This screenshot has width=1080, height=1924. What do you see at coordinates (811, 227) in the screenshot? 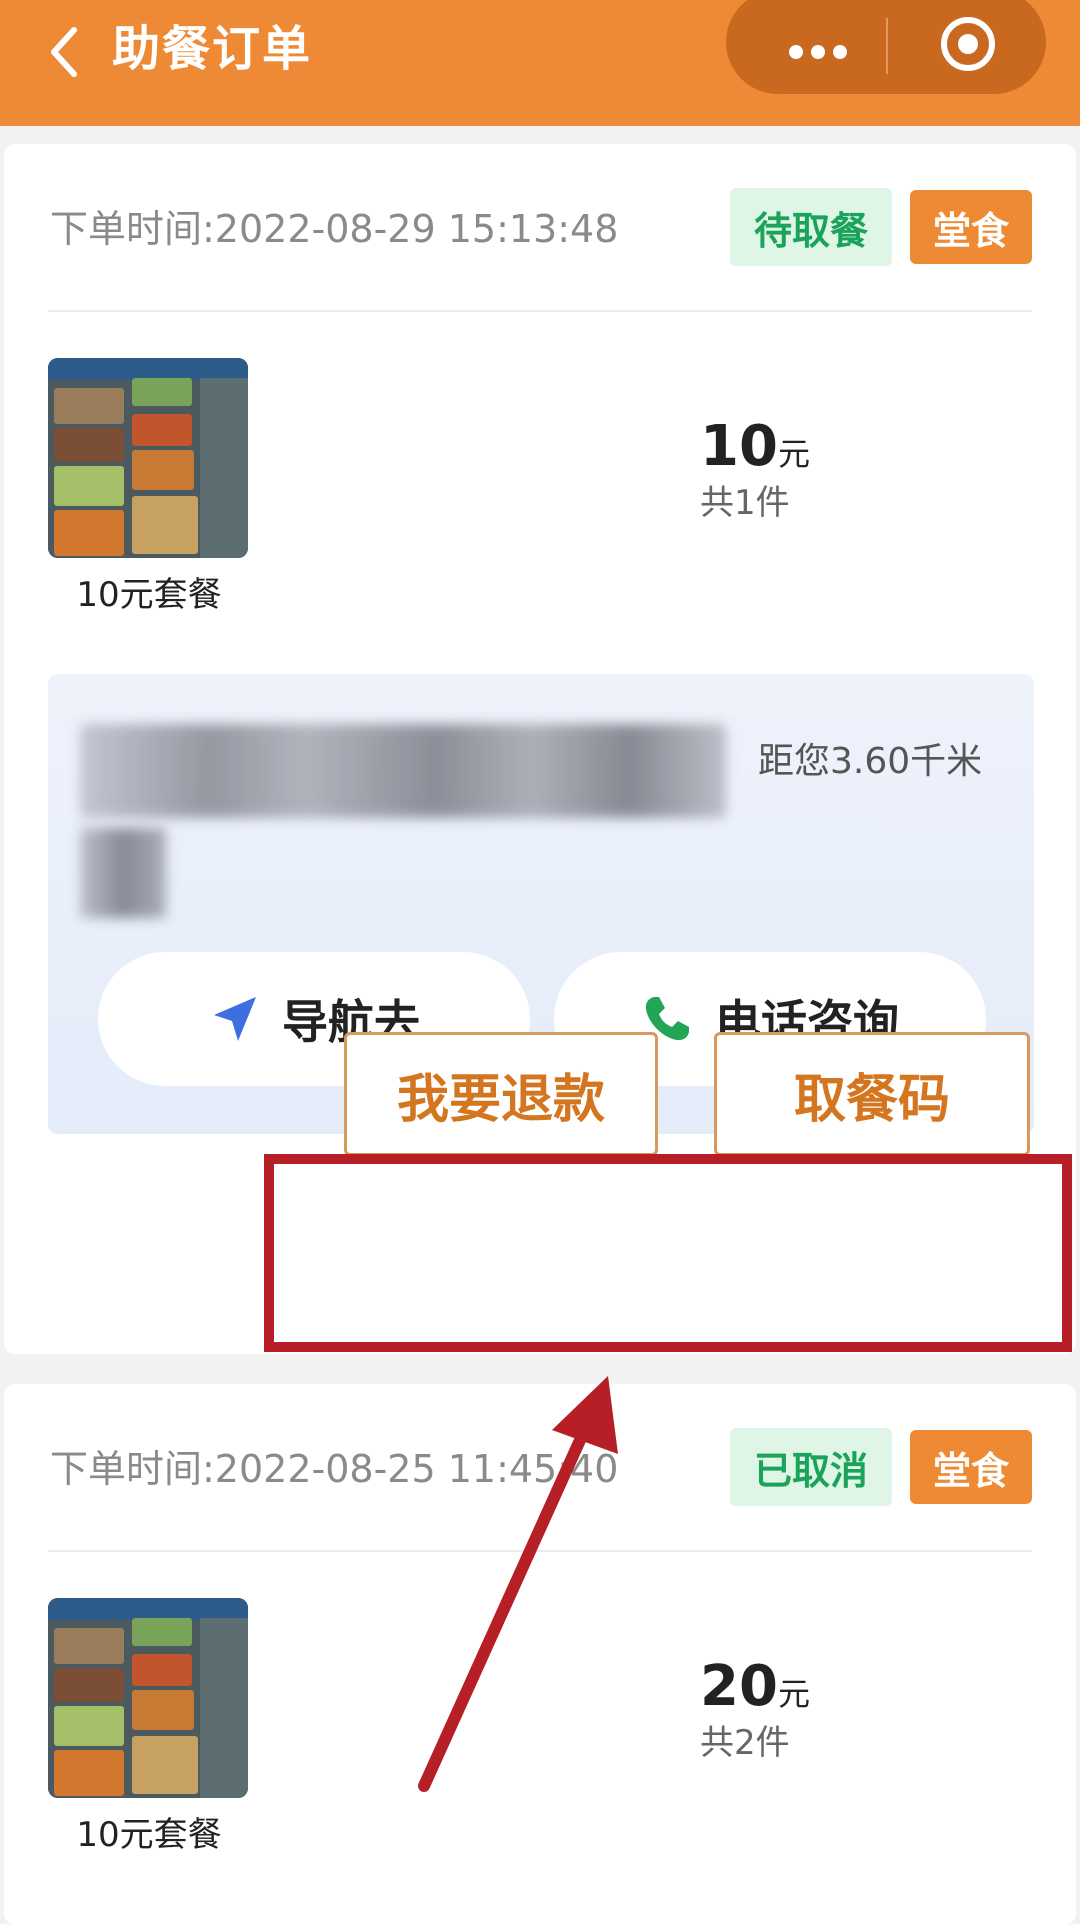
I see `status-badge: 待取餐` at bounding box center [811, 227].